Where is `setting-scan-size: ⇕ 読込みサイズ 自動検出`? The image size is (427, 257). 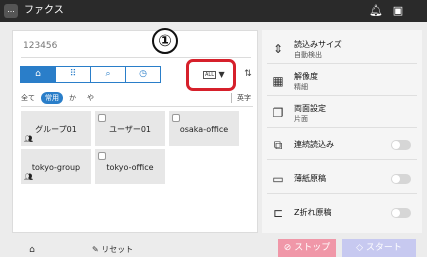
setting-scan-size: ⇕ 読込みサイズ 自動検出 is located at coordinates (342, 49).